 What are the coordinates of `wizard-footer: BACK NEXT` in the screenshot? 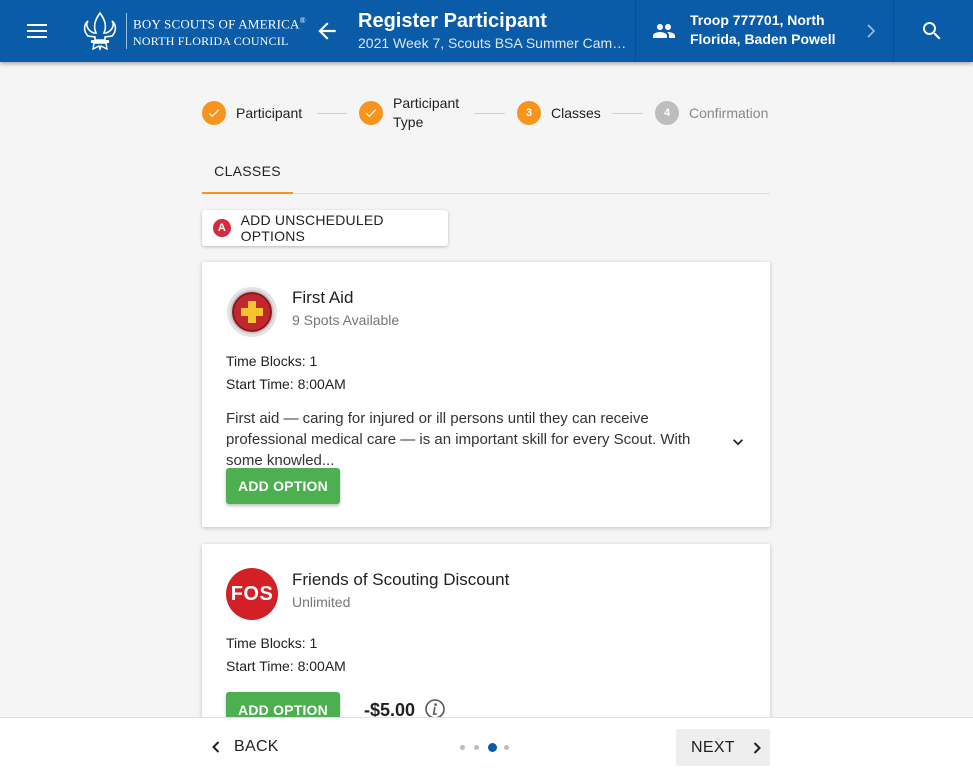 It's located at (486, 745).